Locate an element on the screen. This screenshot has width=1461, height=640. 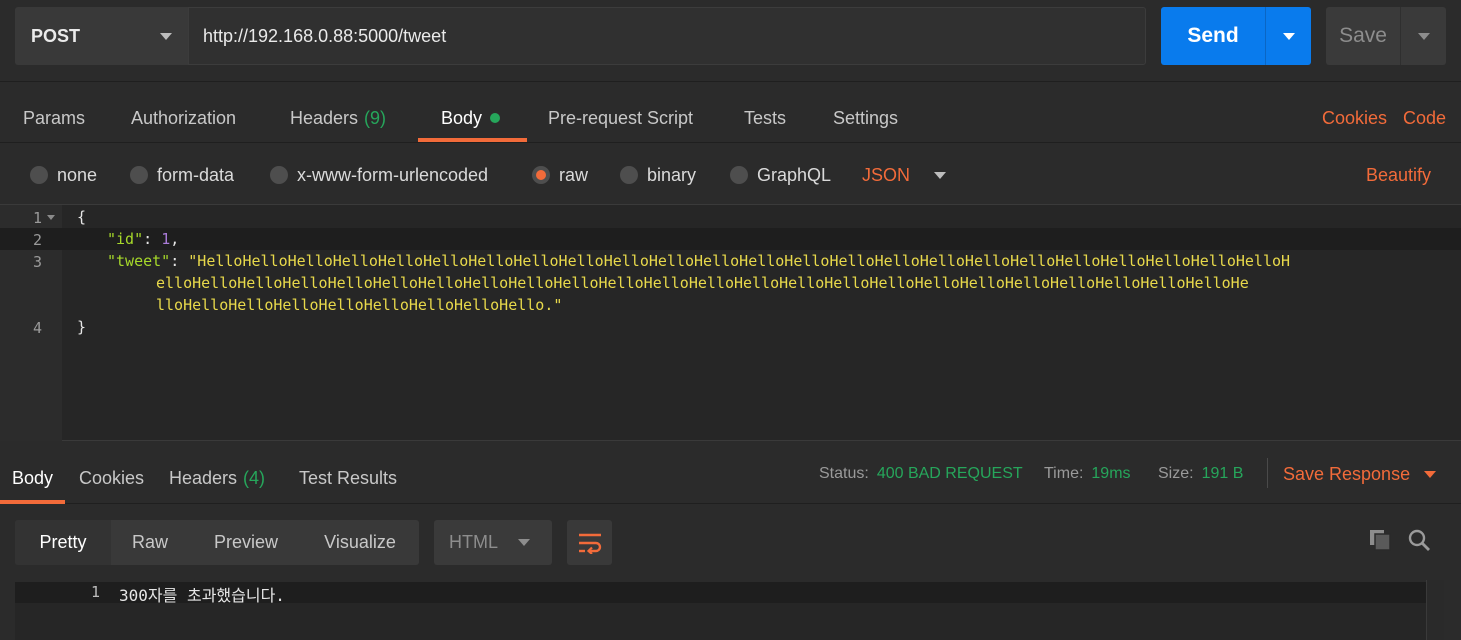
search-icon is located at coordinates (1419, 540).